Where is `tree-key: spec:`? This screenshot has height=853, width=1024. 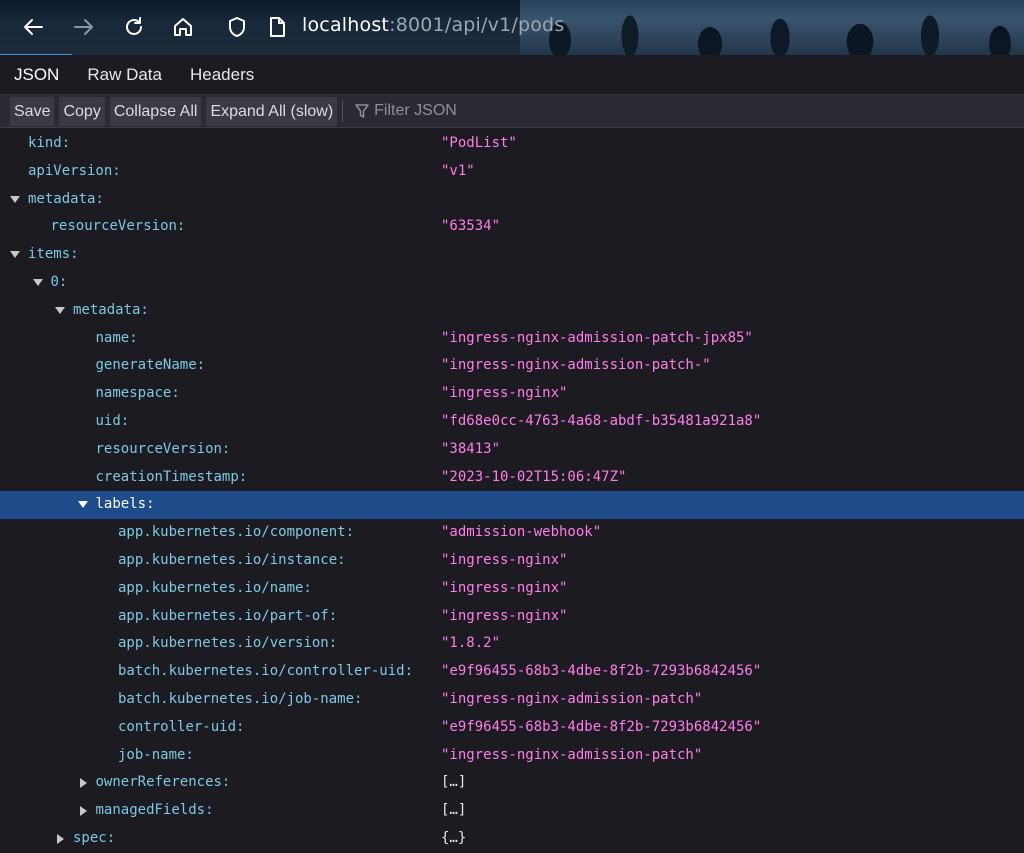 tree-key: spec: is located at coordinates (94, 837).